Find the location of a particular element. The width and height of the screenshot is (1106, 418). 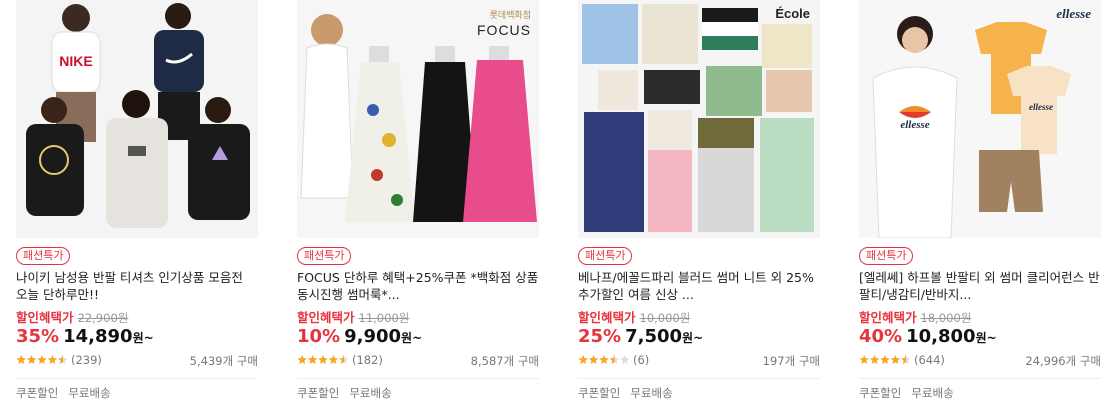

discount-rate: 40% is located at coordinates (881, 336).